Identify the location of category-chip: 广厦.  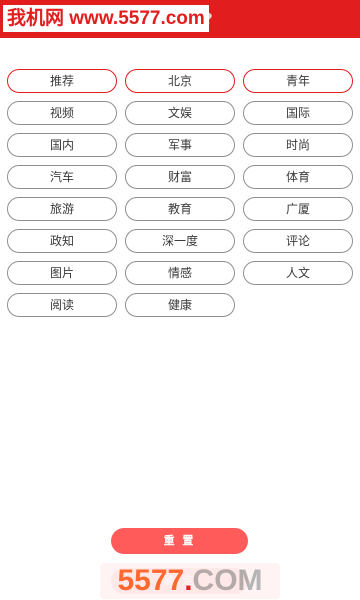
(298, 209).